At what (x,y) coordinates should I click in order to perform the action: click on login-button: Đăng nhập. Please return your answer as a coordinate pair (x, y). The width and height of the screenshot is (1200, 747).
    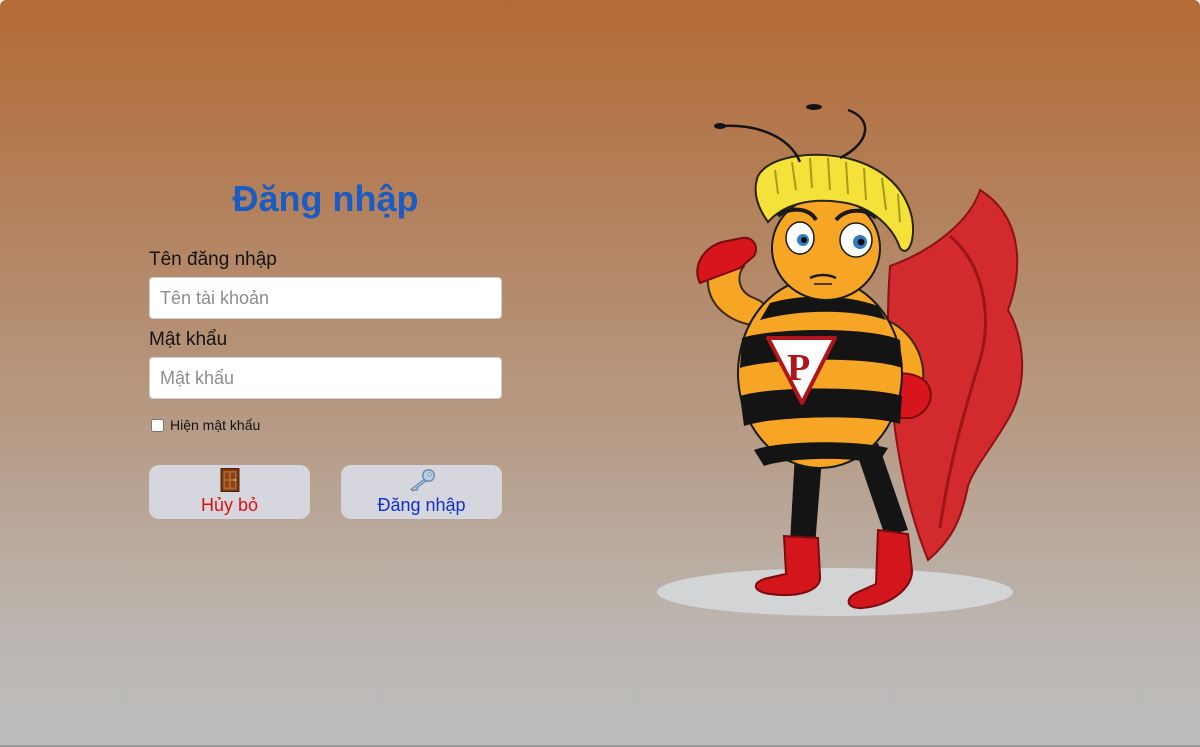
    Looking at the image, I should click on (421, 492).